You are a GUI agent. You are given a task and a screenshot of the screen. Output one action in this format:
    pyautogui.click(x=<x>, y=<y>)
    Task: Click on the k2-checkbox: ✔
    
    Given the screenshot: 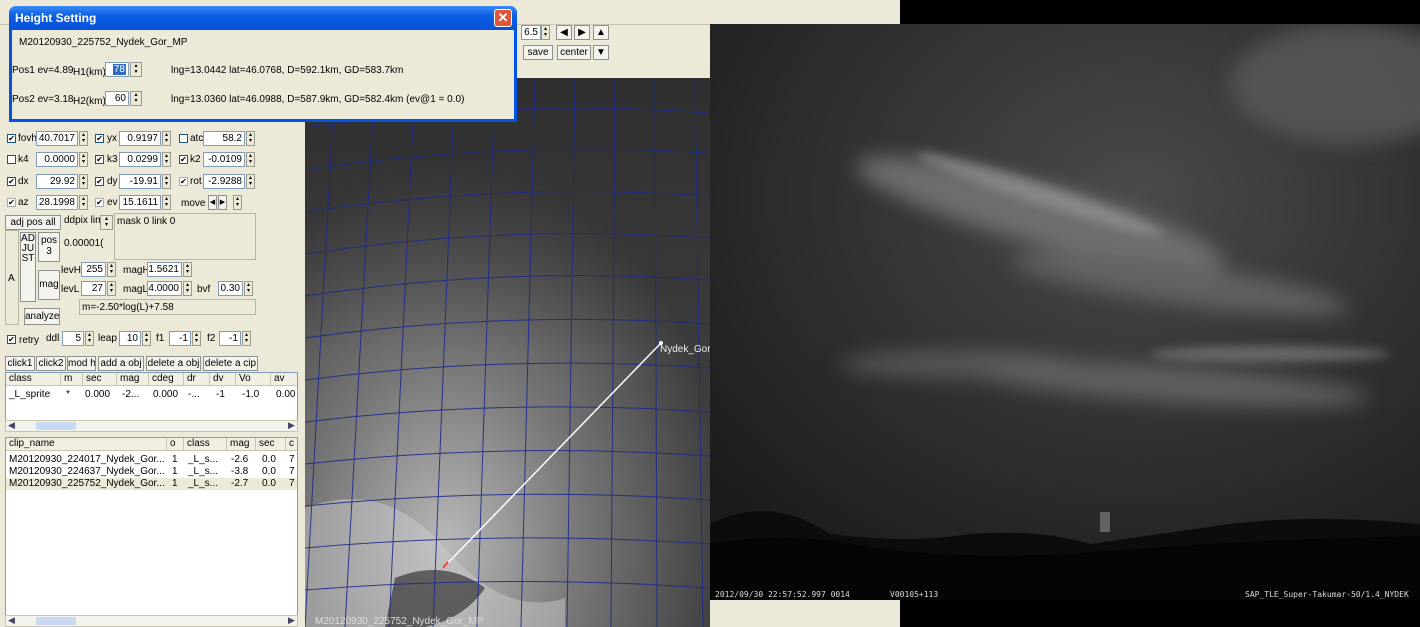 What is the action you would take?
    pyautogui.click(x=183, y=159)
    